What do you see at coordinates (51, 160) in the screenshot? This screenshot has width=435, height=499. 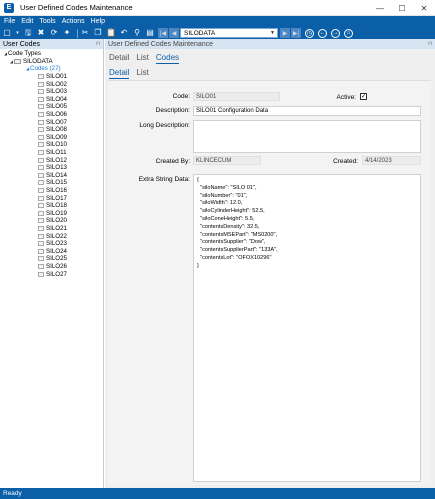 I see `tree-item-code: SILO12` at bounding box center [51, 160].